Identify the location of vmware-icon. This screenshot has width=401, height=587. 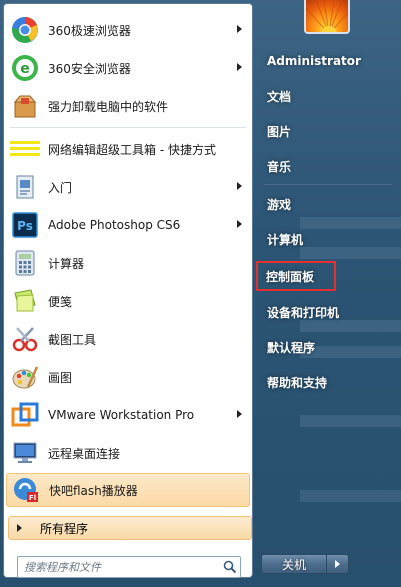
(25, 415).